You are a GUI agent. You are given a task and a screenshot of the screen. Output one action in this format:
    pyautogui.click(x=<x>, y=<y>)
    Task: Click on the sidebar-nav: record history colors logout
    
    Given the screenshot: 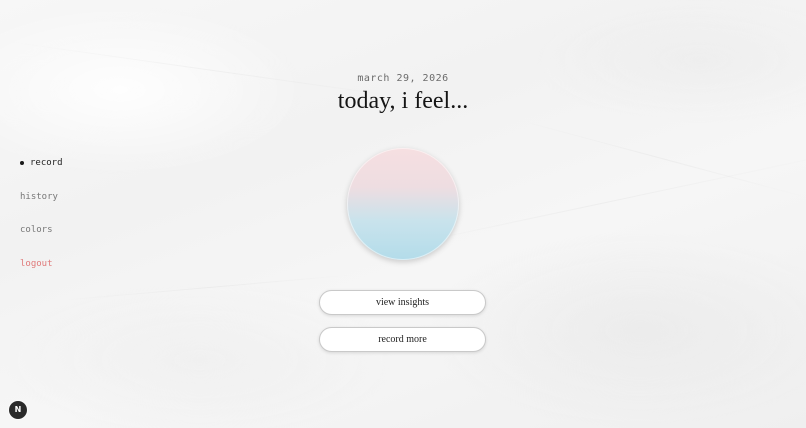 What is the action you would take?
    pyautogui.click(x=80, y=221)
    